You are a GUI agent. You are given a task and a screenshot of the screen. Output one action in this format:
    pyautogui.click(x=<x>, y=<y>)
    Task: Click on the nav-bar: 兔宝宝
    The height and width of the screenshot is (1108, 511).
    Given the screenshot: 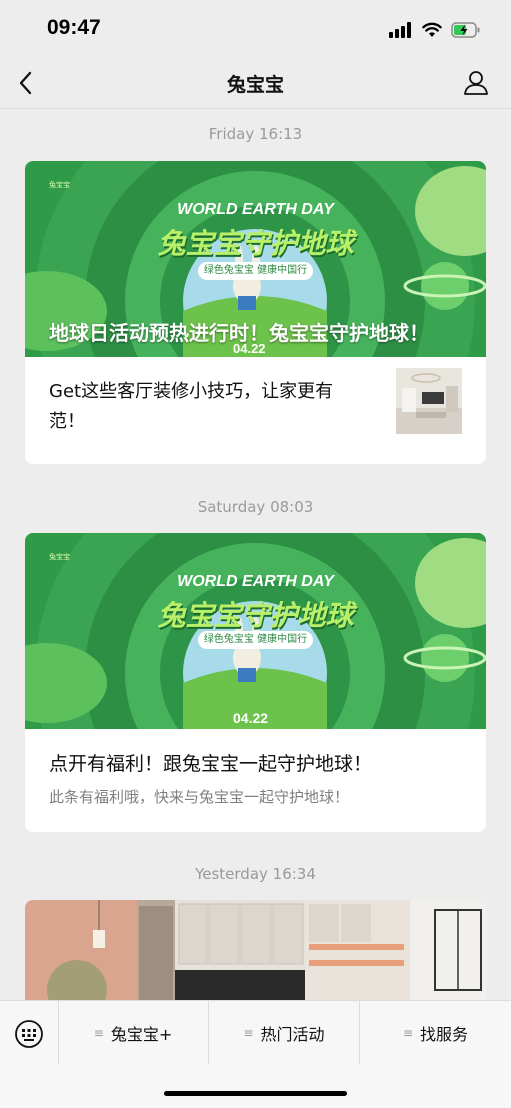 What is the action you would take?
    pyautogui.click(x=255, y=83)
    